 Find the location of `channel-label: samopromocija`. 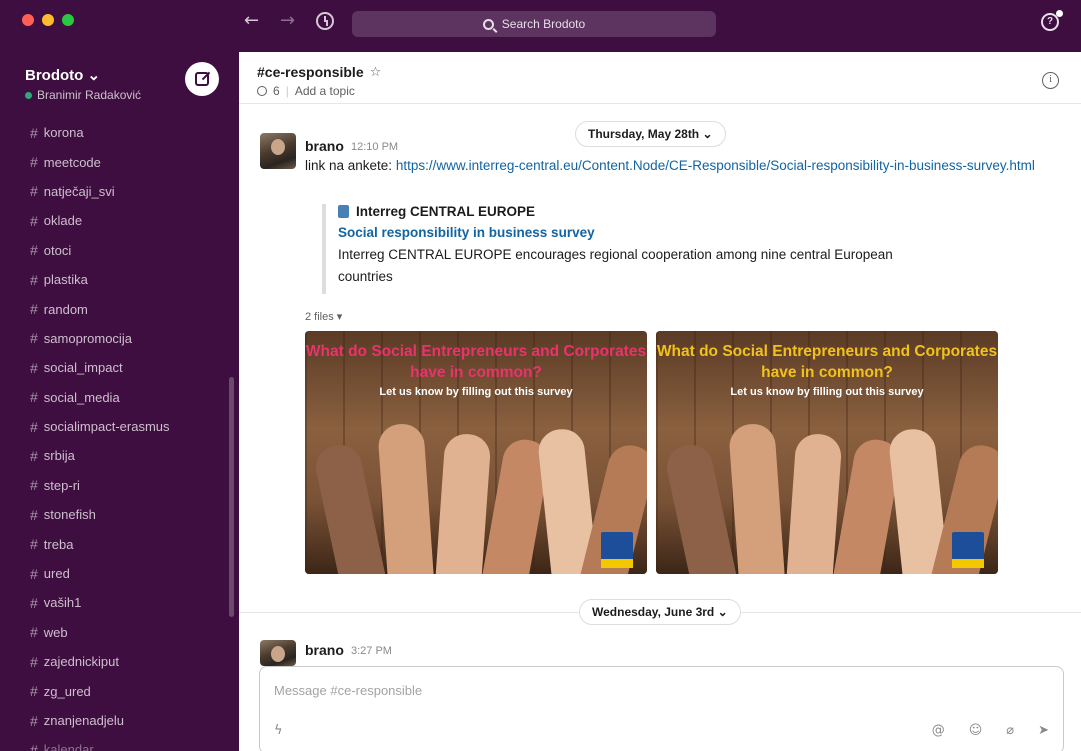

channel-label: samopromocija is located at coordinates (87, 338).